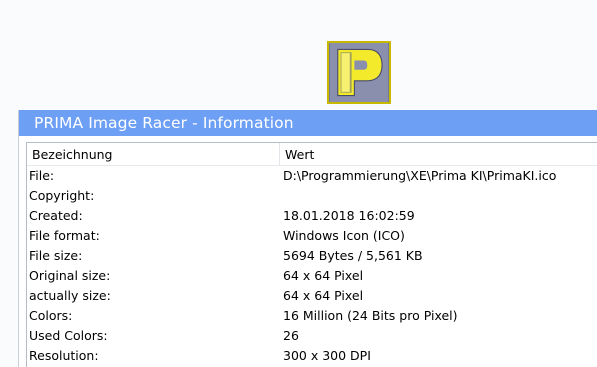 This screenshot has height=367, width=597. Describe the element at coordinates (153, 154) in the screenshot. I see `column-header-bezeichnung: Bezeichnung` at that location.